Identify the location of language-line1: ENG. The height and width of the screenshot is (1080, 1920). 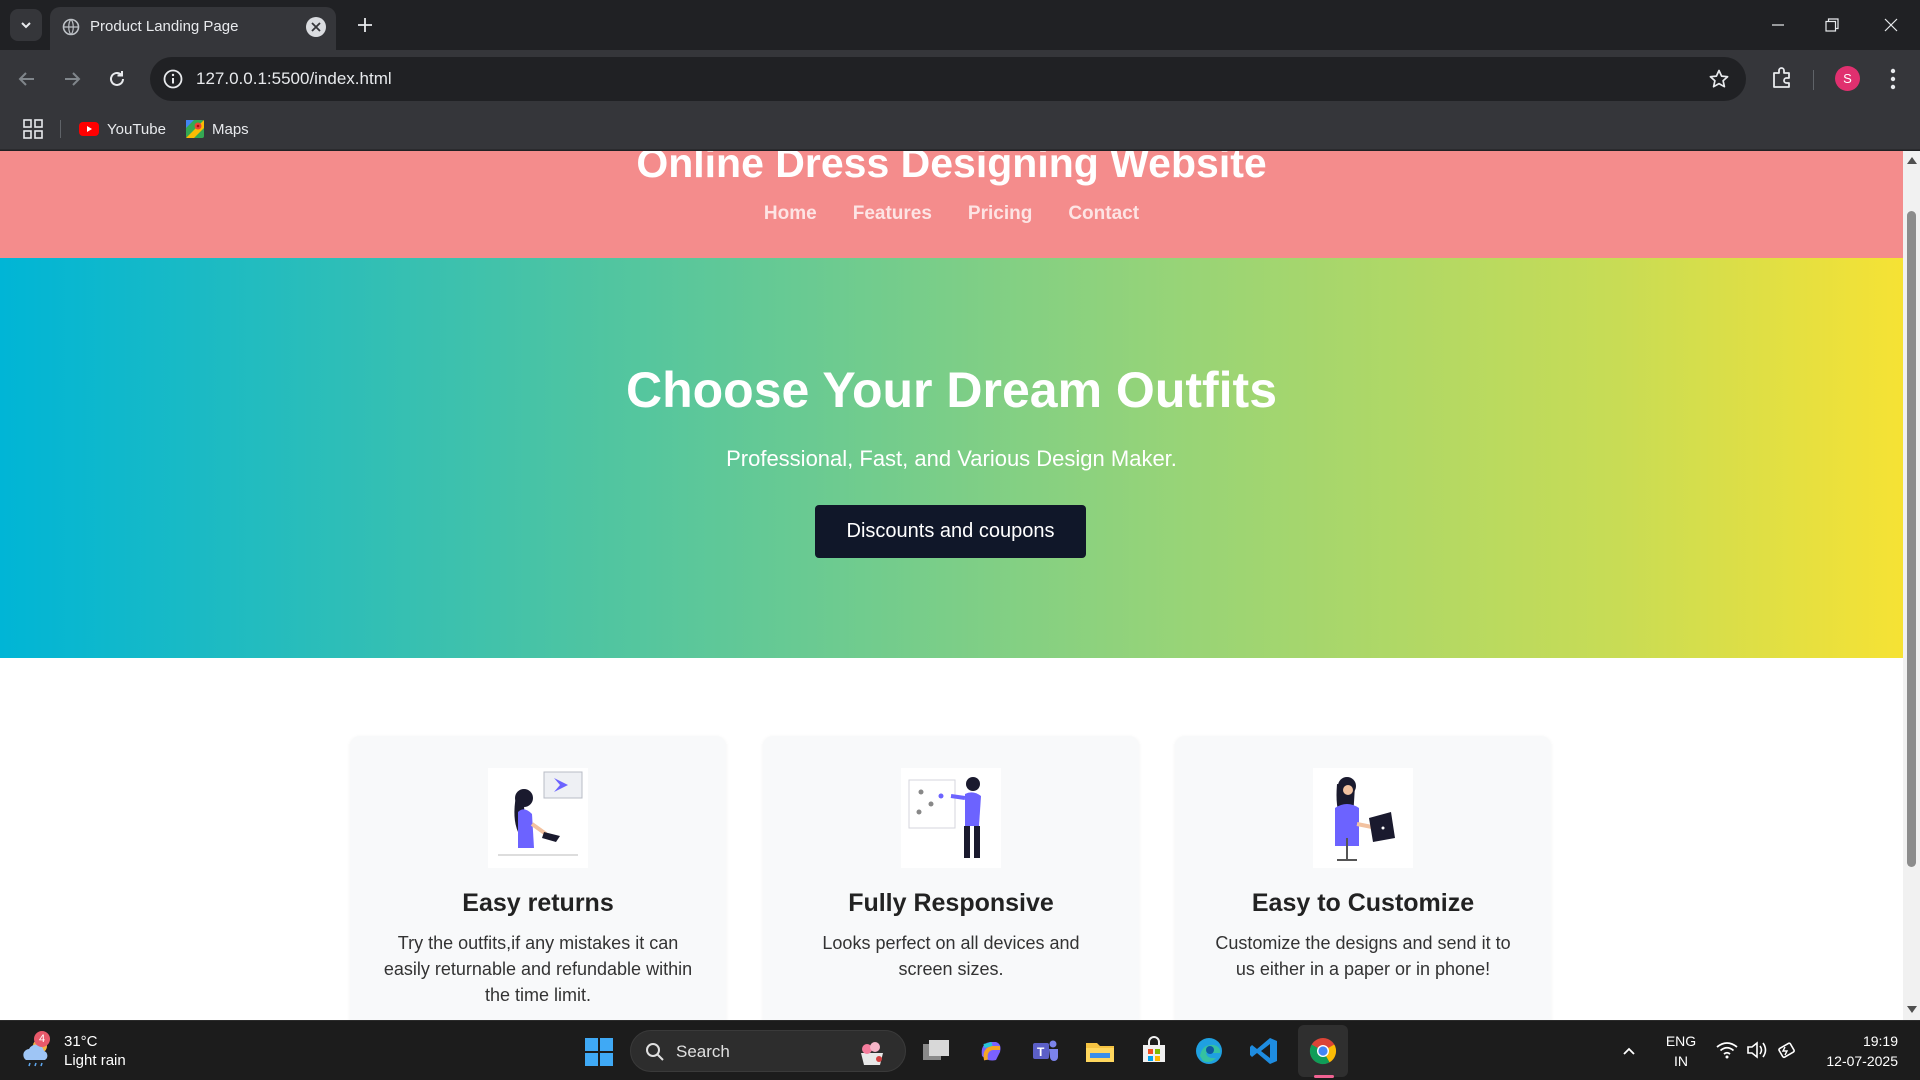
(1681, 1041).